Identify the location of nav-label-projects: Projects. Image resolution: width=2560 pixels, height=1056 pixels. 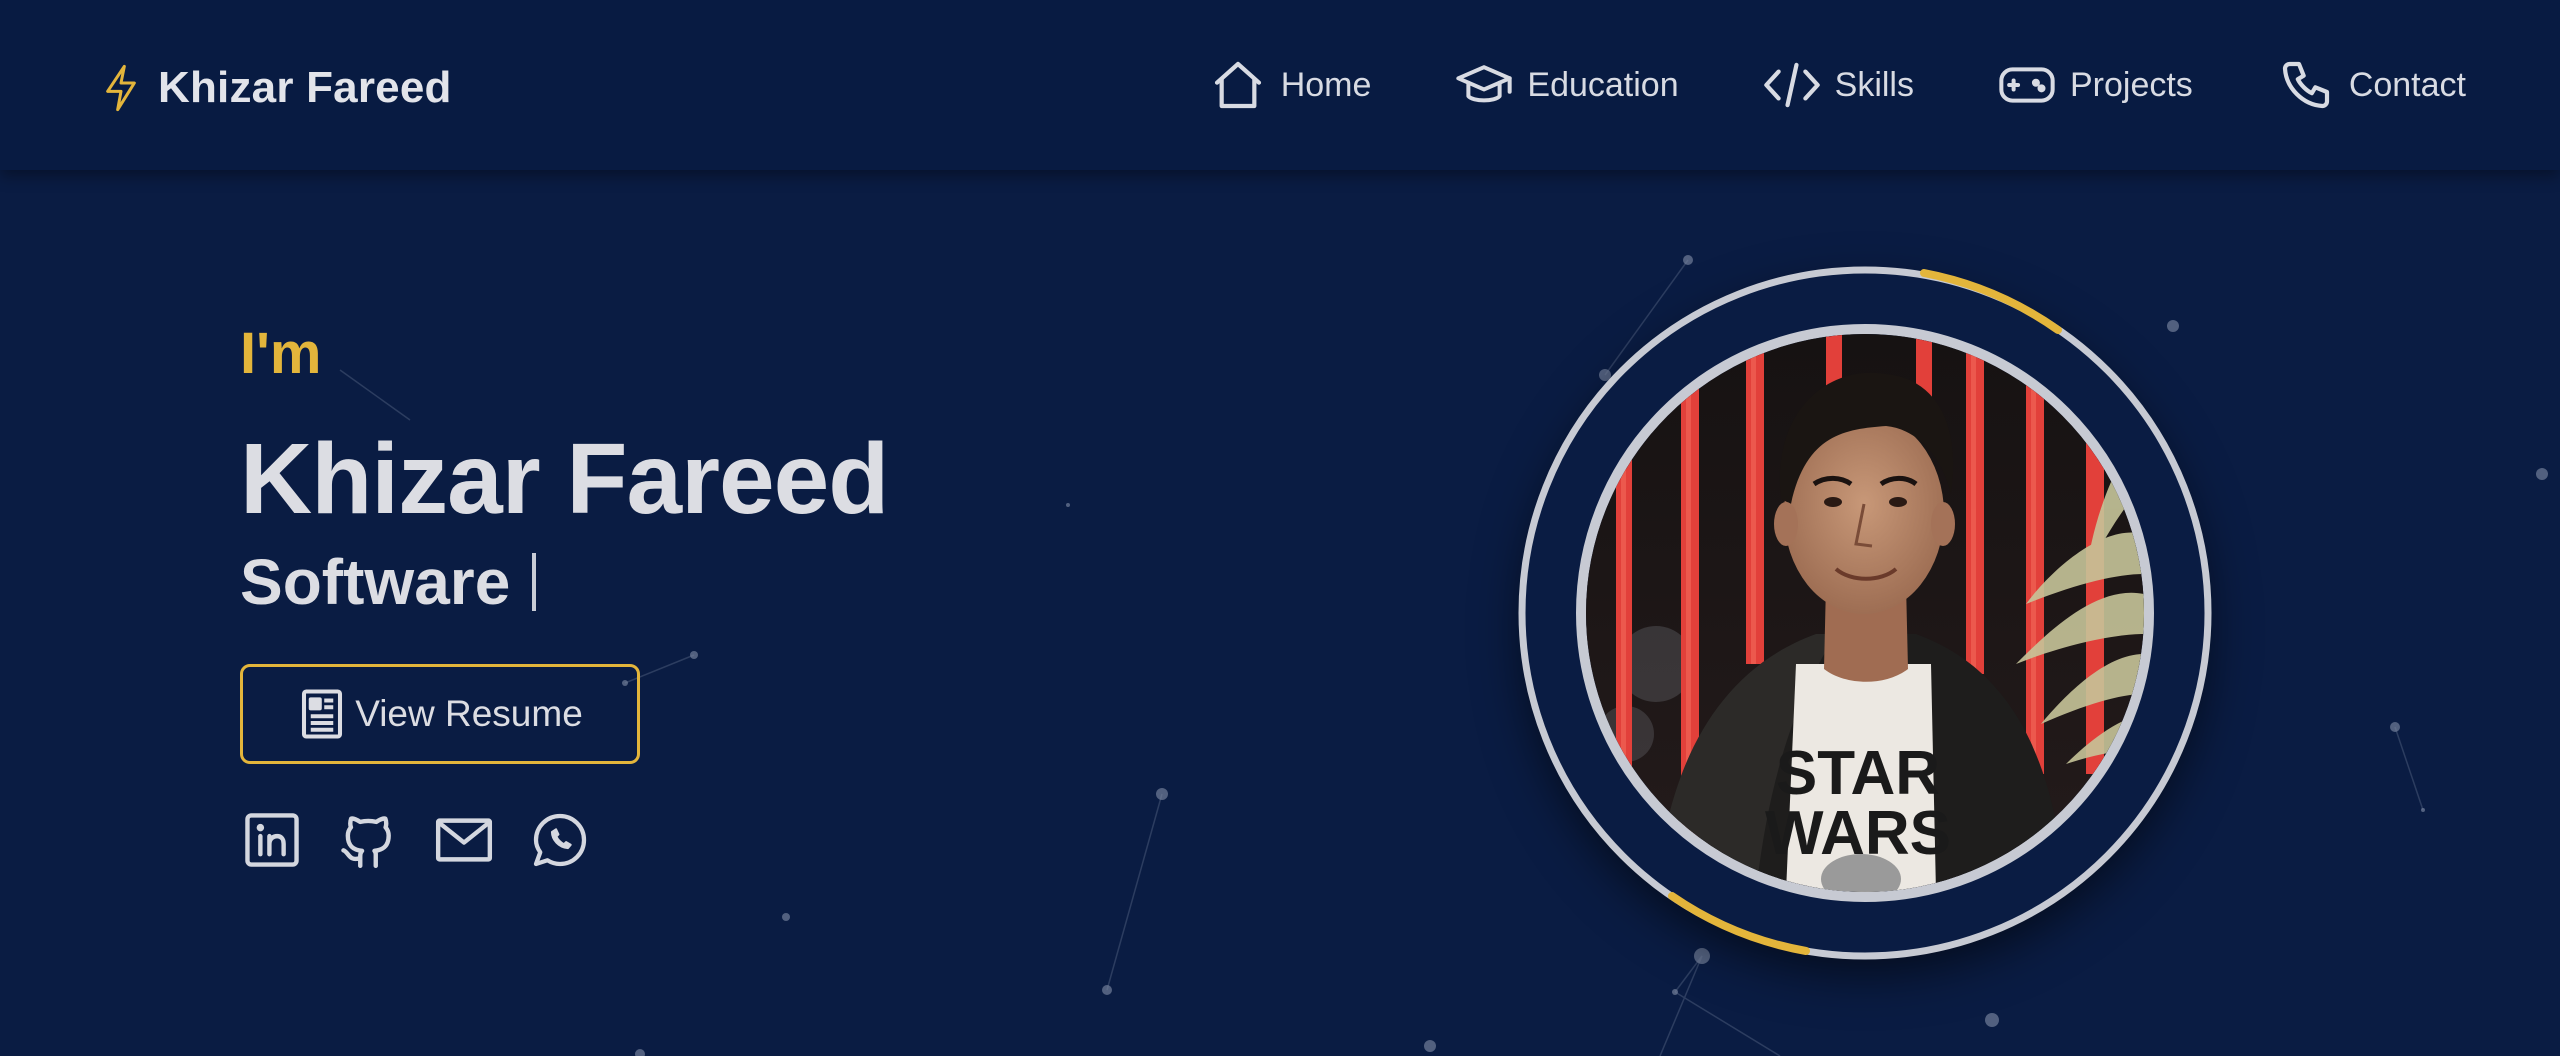
(2131, 84).